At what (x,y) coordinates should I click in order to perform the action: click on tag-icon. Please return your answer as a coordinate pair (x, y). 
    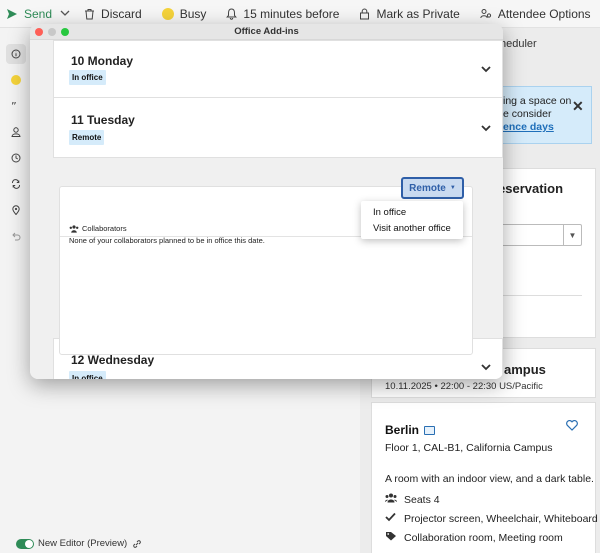
    Looking at the image, I should click on (392, 537).